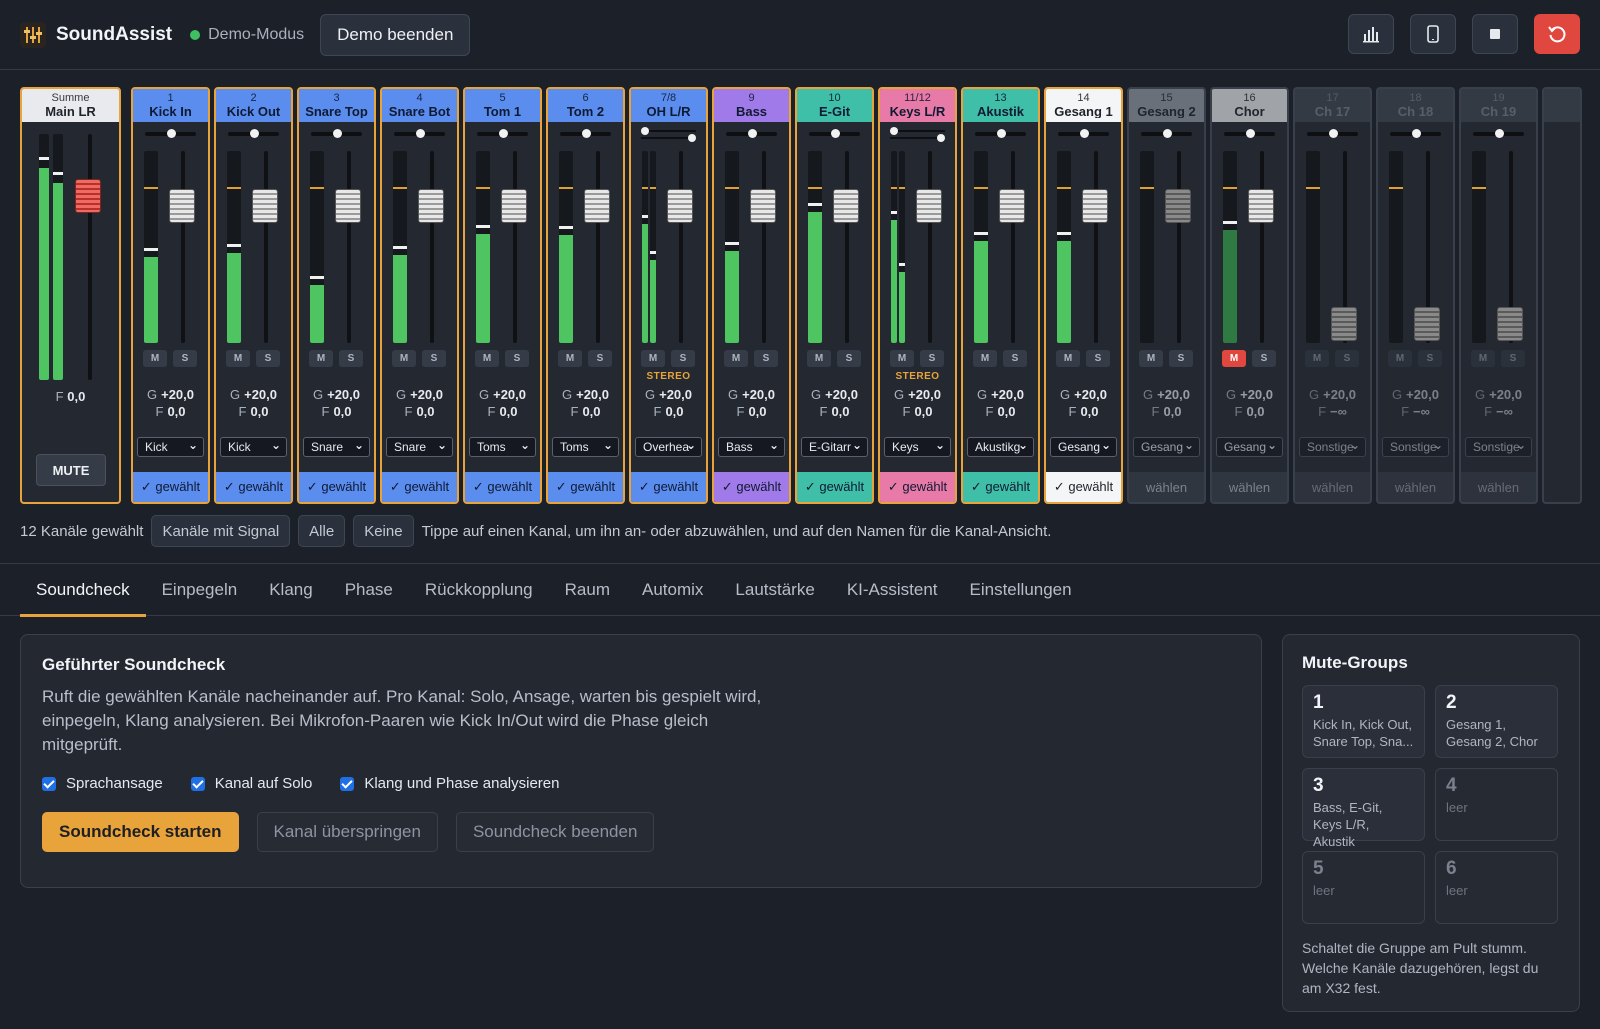  I want to click on channel-strip: 16 Chor M S G +20,0 F 0,0 Gesang ⌄ wählen, so click(1249, 295).